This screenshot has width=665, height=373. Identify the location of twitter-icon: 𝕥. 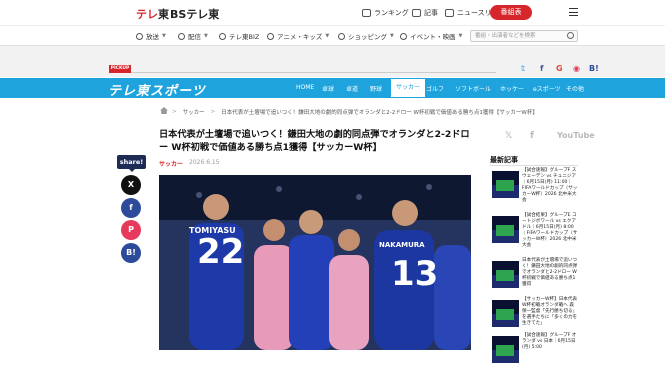
(523, 68).